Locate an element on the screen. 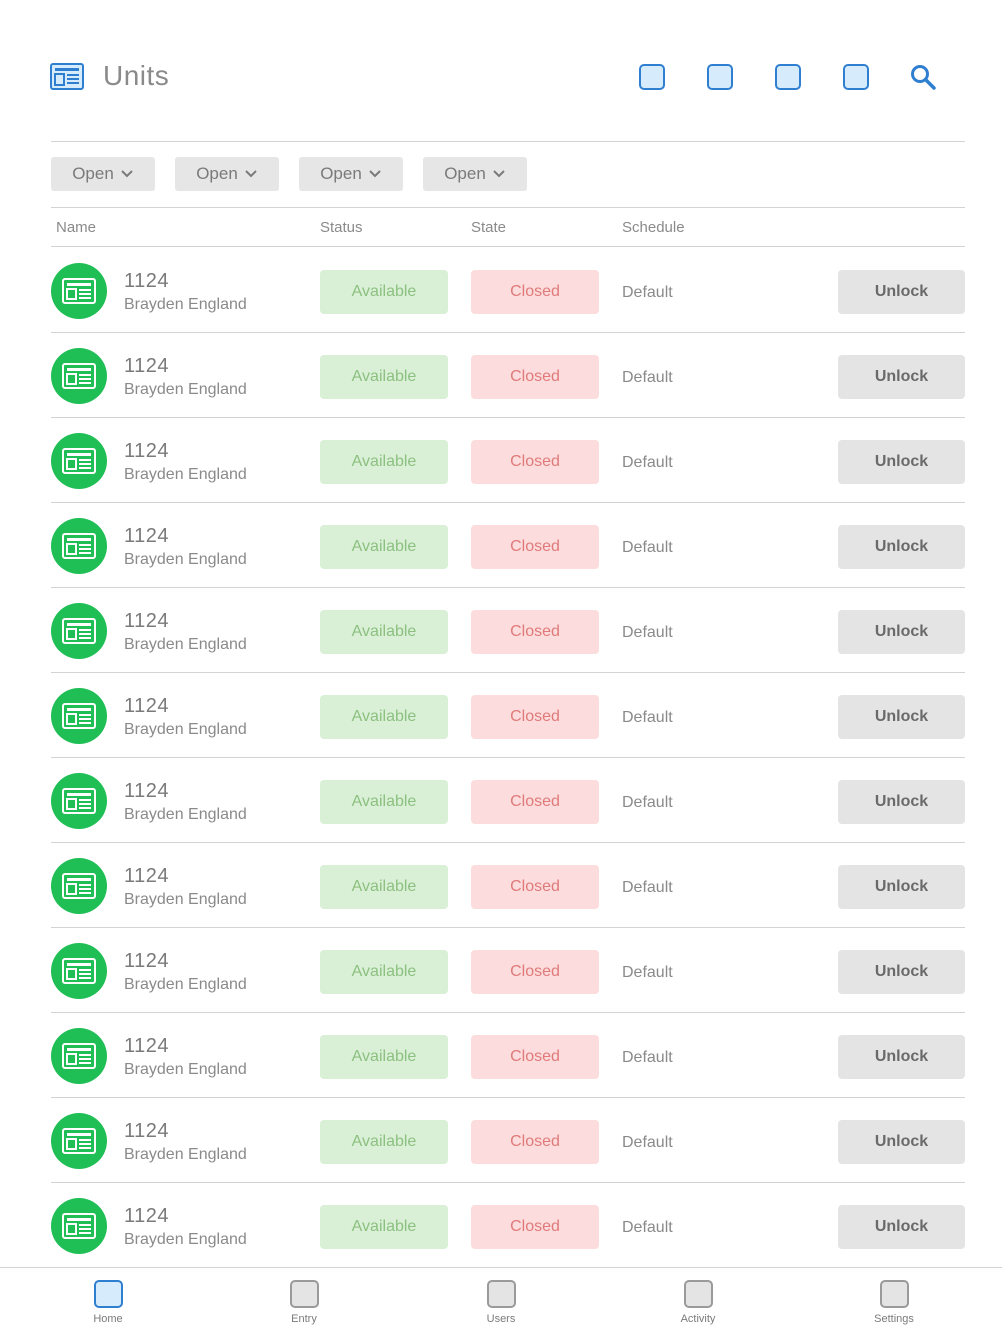 The width and height of the screenshot is (1002, 1336). search-icon is located at coordinates (923, 77).